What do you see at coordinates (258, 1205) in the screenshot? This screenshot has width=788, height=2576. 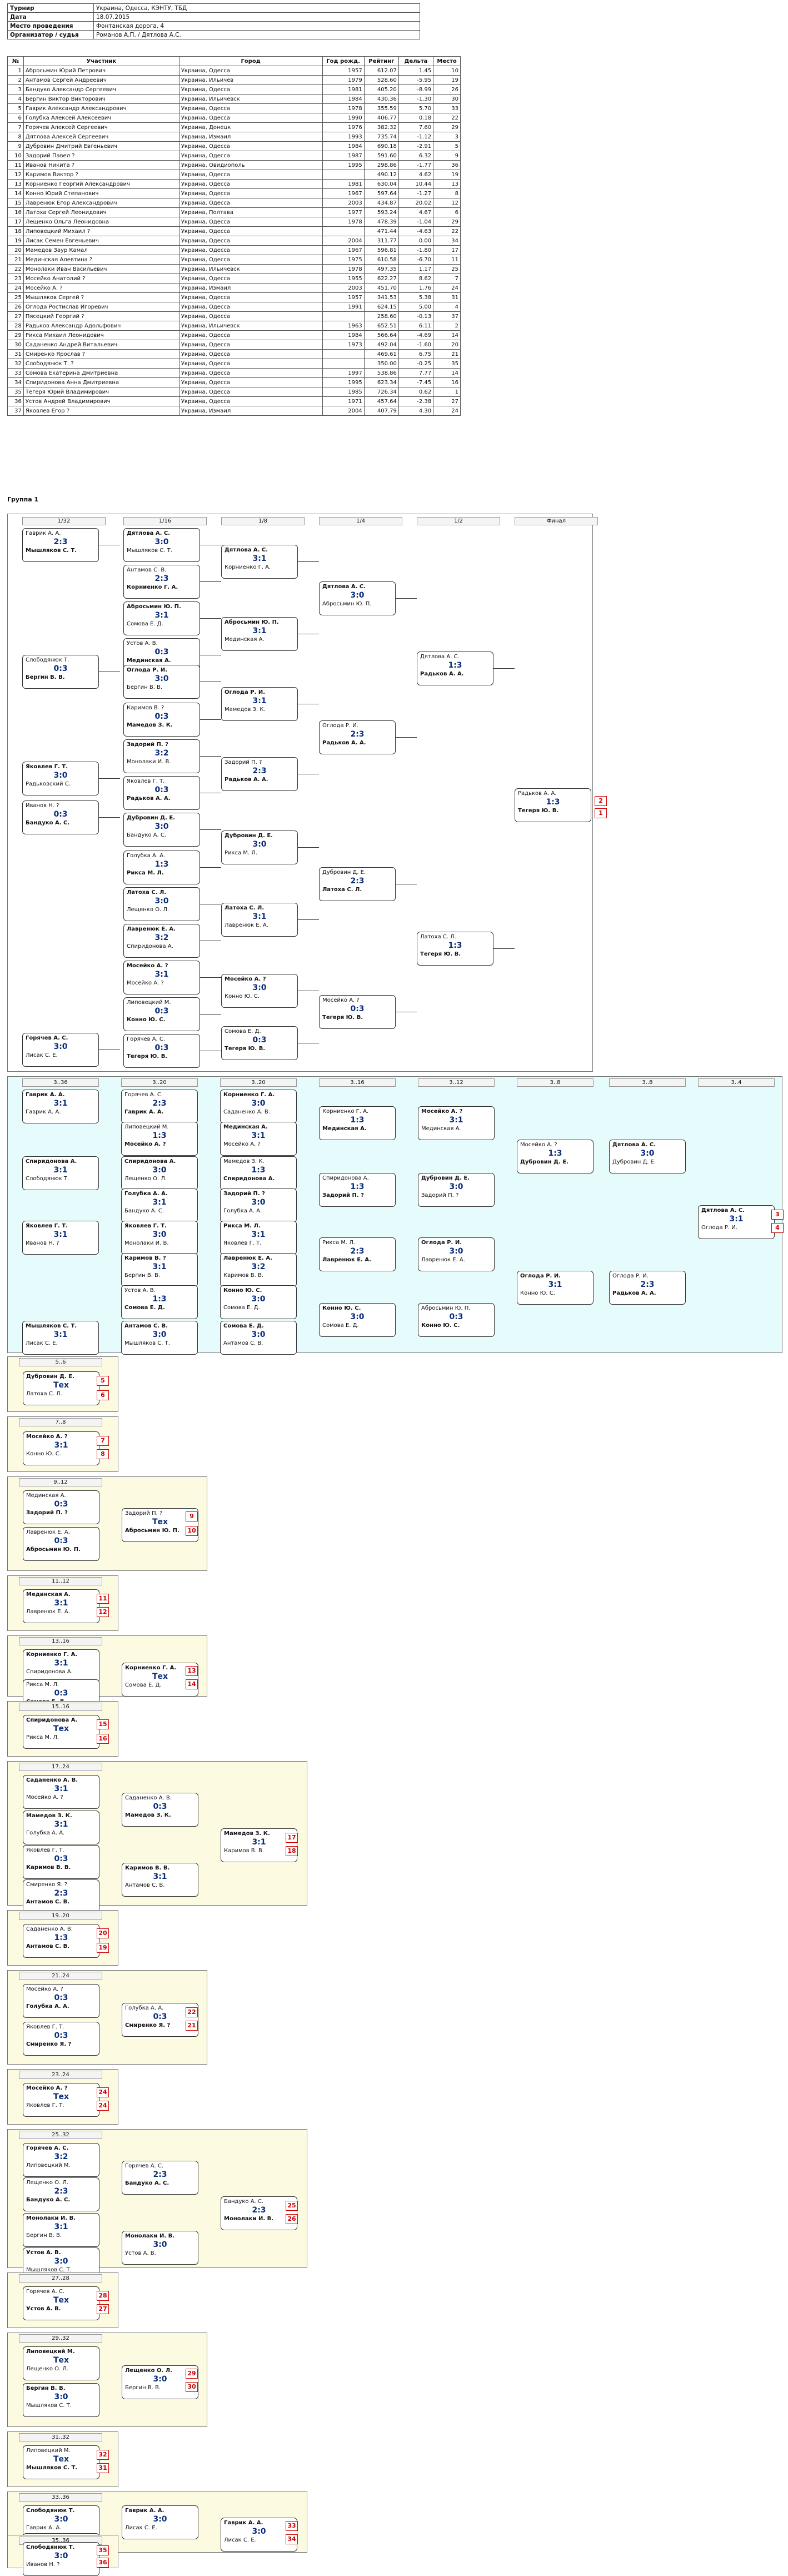 I see `match-box: Задорий П. ? 3:0 Голубка А. А.` at bounding box center [258, 1205].